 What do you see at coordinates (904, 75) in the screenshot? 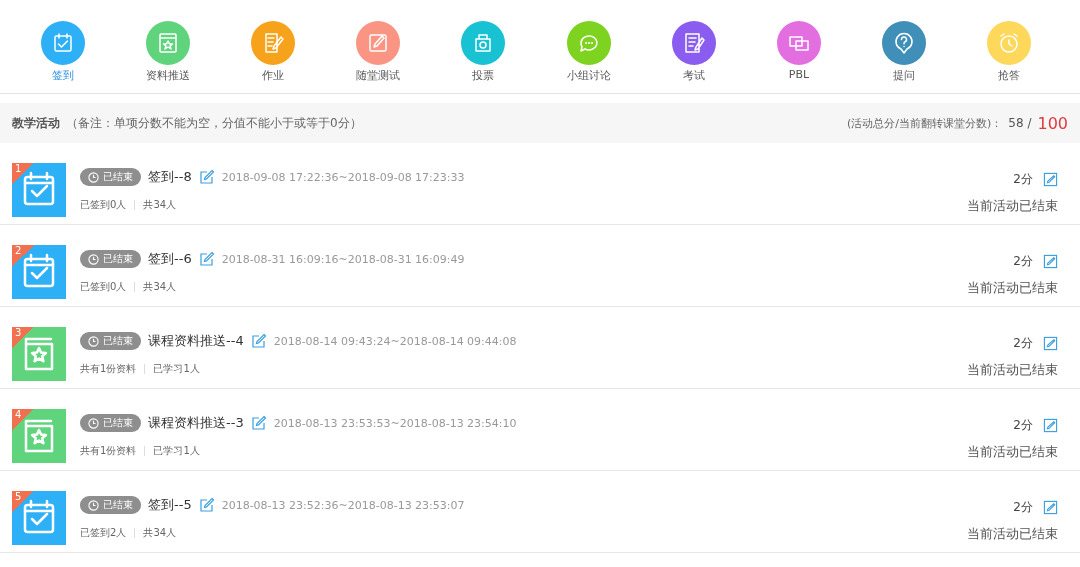
I see `tool-label: 提问` at bounding box center [904, 75].